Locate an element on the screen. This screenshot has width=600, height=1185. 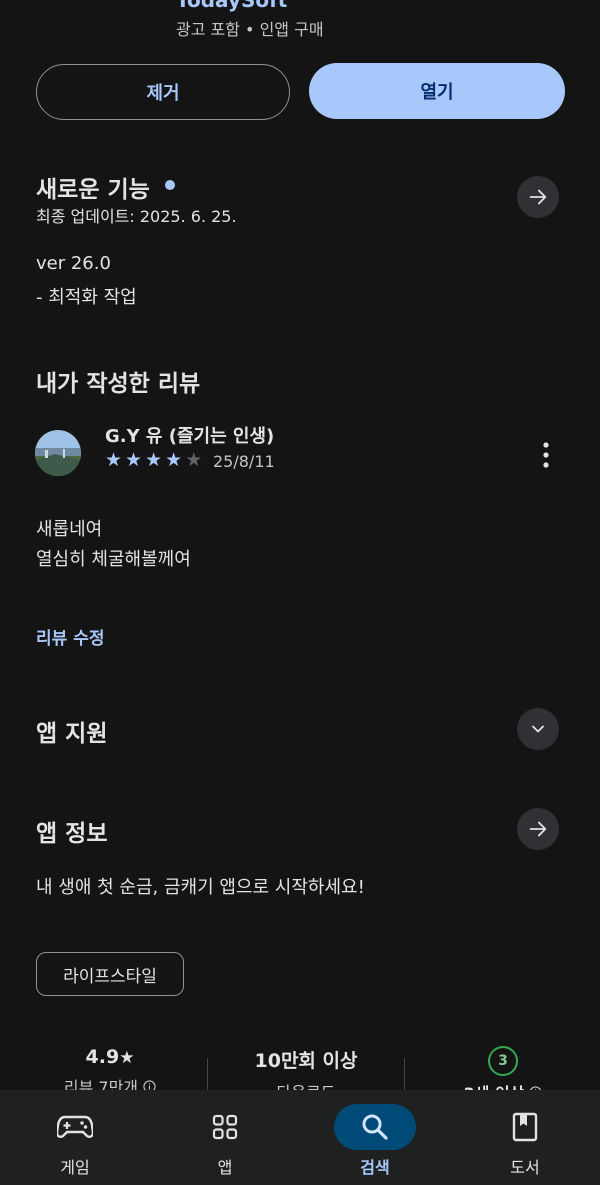
gamepad-icon is located at coordinates (75, 1127).